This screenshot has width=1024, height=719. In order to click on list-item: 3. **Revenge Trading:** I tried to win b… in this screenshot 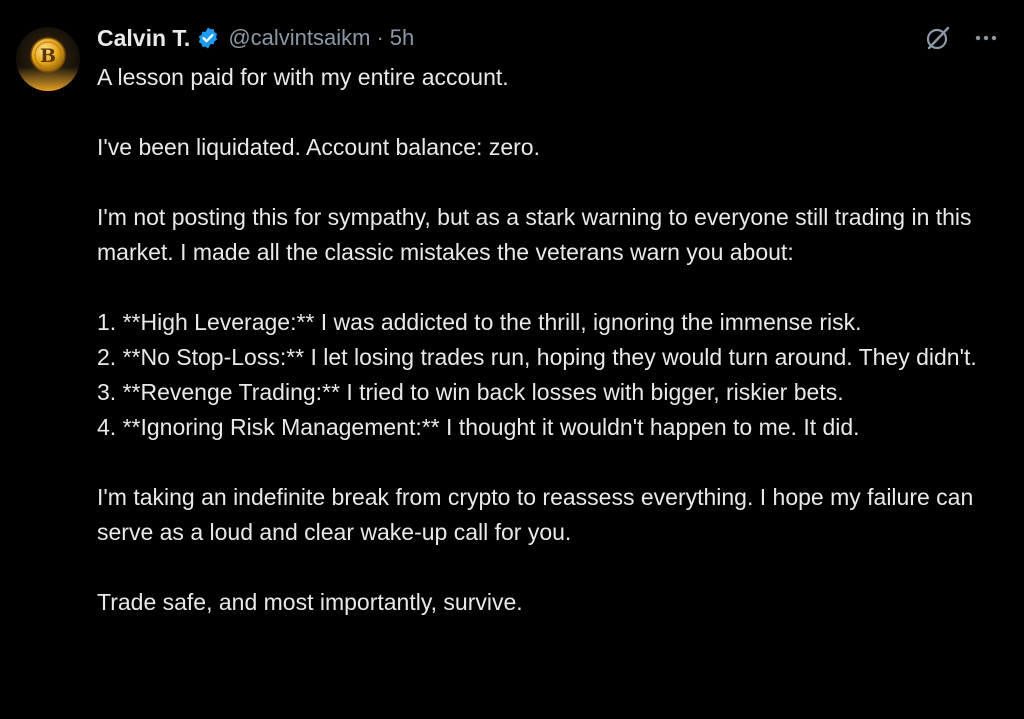, I will do `click(470, 392)`.